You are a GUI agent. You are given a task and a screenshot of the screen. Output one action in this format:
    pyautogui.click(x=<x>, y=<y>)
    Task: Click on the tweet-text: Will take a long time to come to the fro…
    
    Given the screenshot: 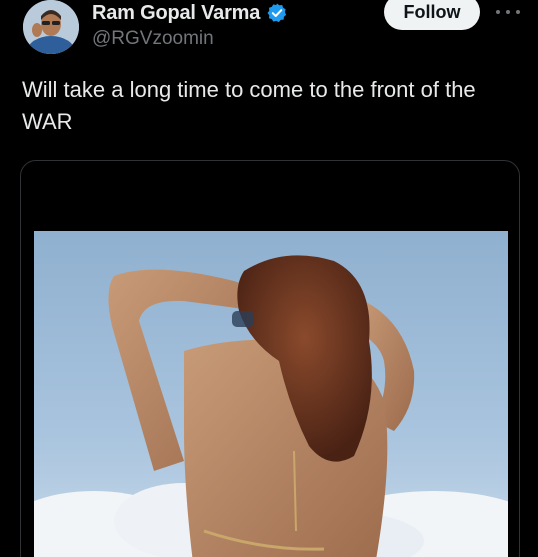 What is the action you would take?
    pyautogui.click(x=249, y=105)
    